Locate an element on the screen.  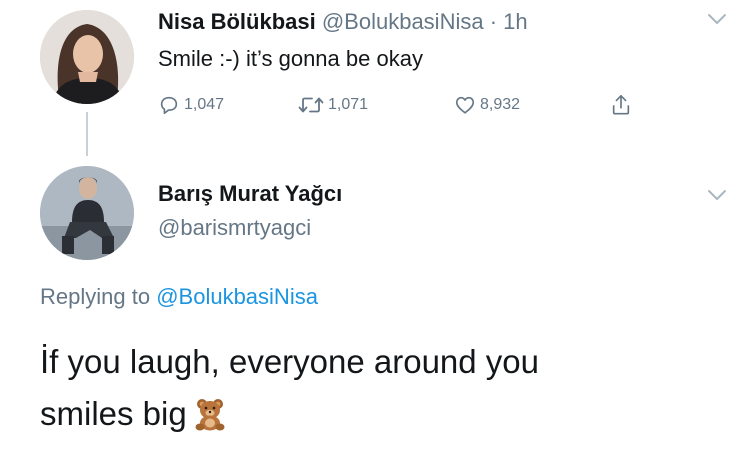
replying-to: Replying to @BolukbasiNisa is located at coordinates (179, 297).